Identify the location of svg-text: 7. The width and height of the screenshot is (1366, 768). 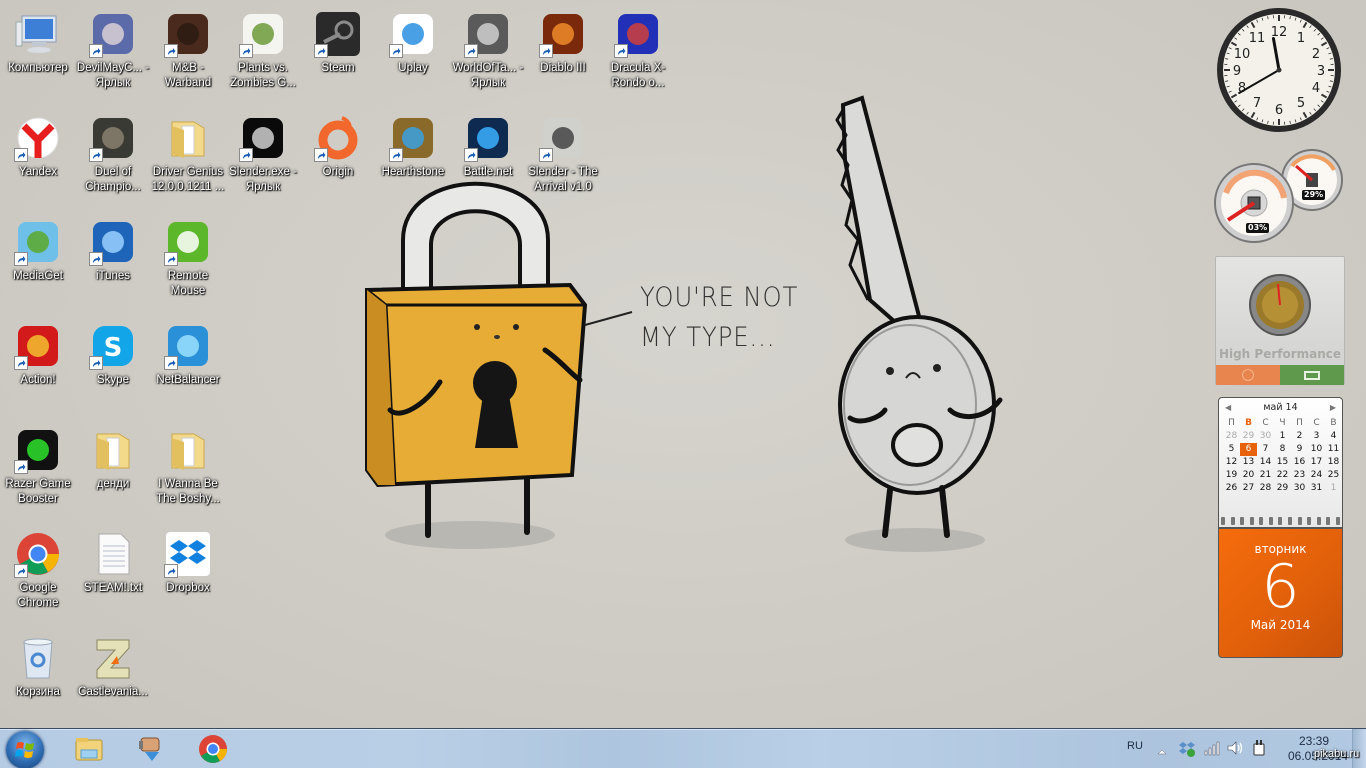
(1257, 103).